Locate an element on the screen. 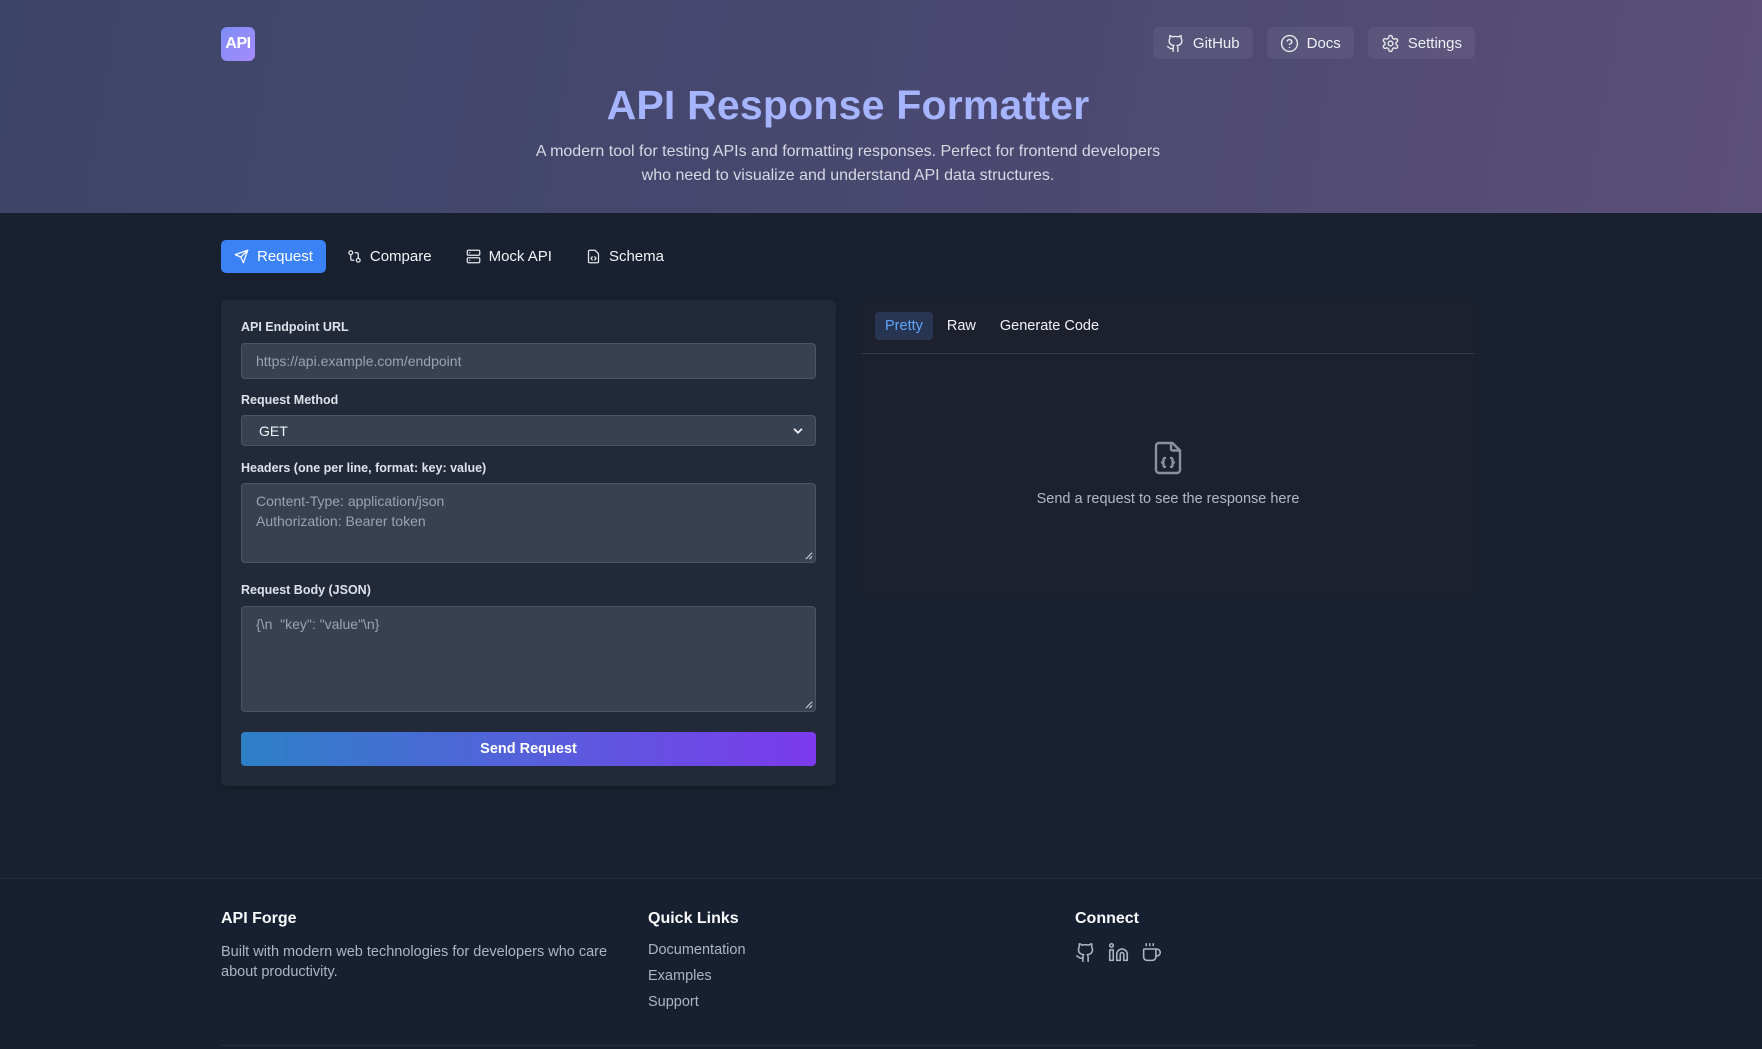  tab-request: Request is located at coordinates (273, 256).